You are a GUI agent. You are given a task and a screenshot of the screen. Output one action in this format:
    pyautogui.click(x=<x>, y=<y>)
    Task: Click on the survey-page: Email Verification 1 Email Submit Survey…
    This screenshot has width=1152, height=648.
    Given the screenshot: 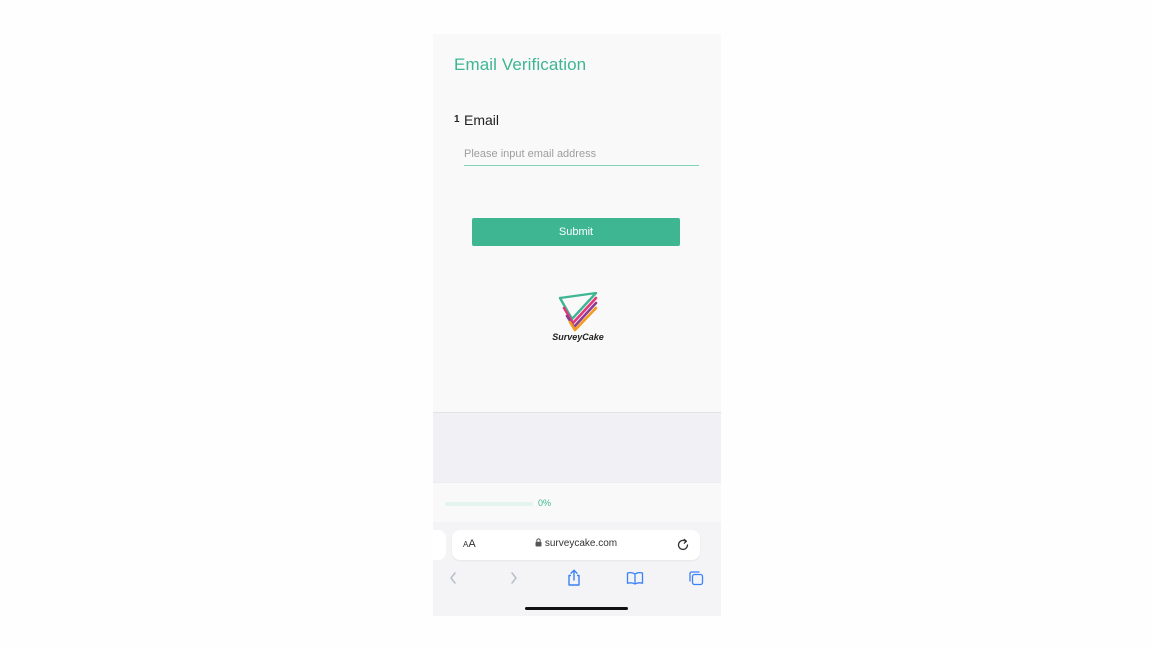 What is the action you would take?
    pyautogui.click(x=577, y=223)
    